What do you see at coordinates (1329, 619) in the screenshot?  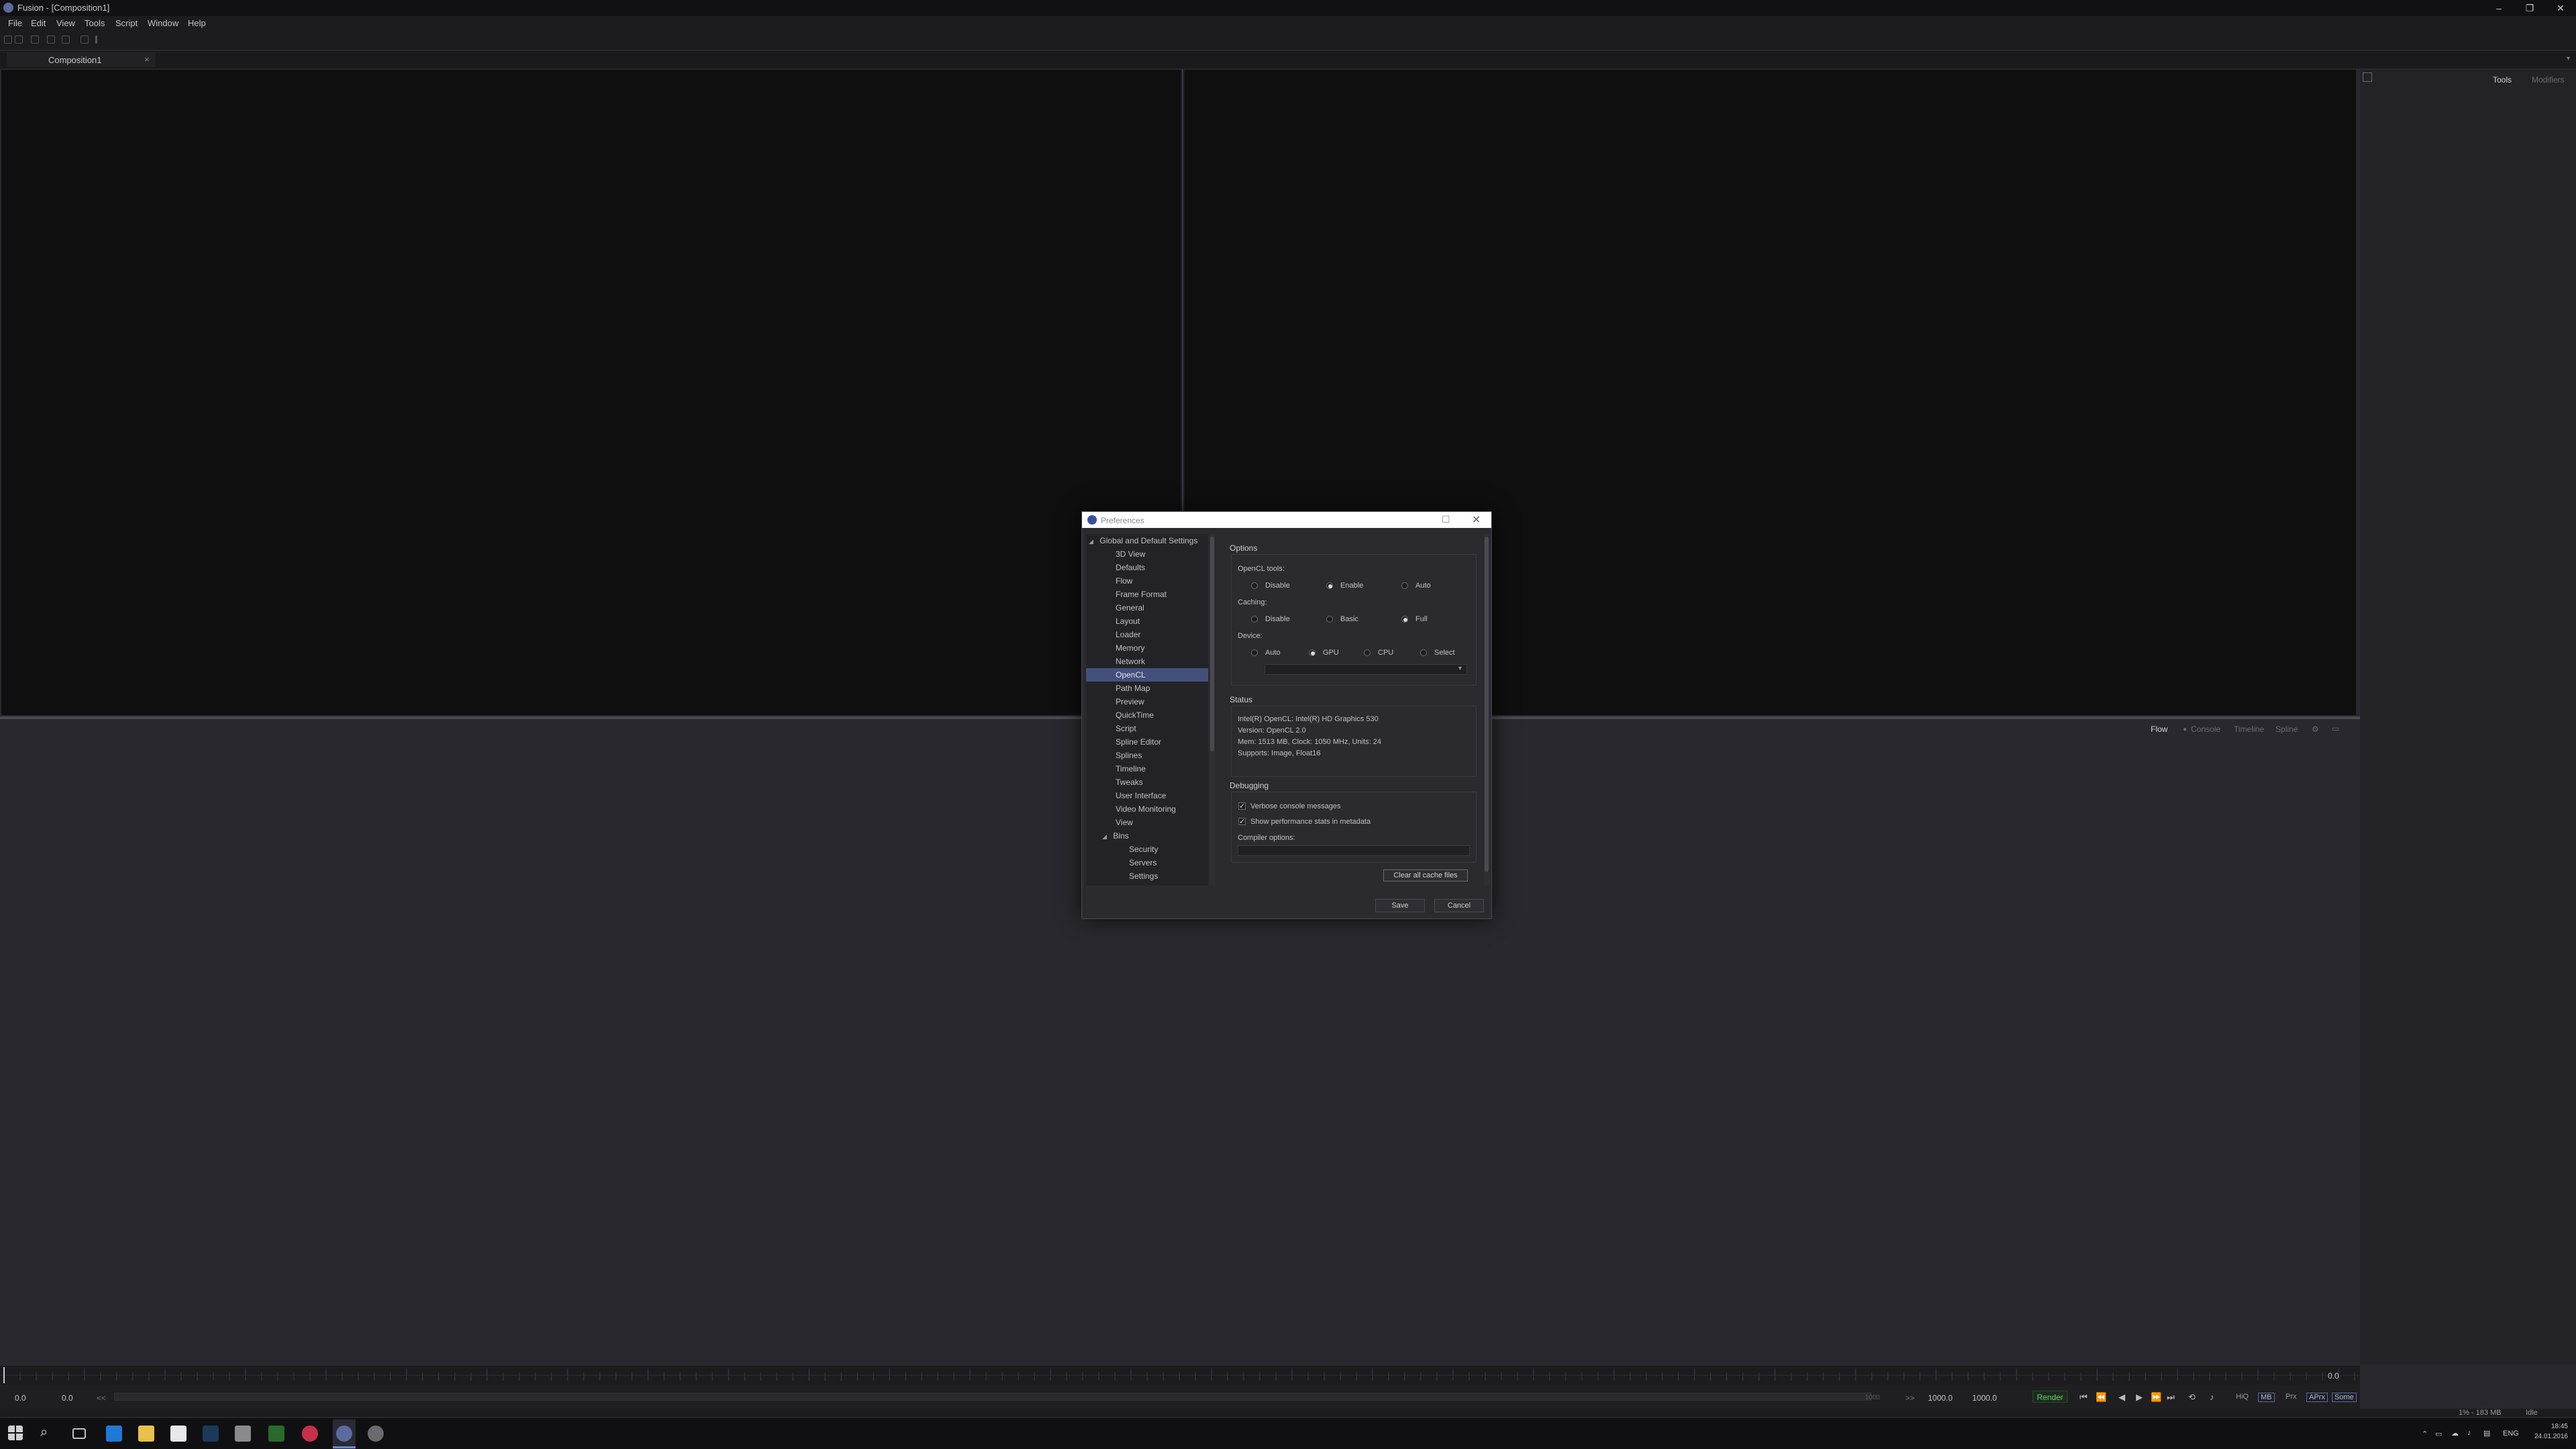 I see `caching-basic-radio` at bounding box center [1329, 619].